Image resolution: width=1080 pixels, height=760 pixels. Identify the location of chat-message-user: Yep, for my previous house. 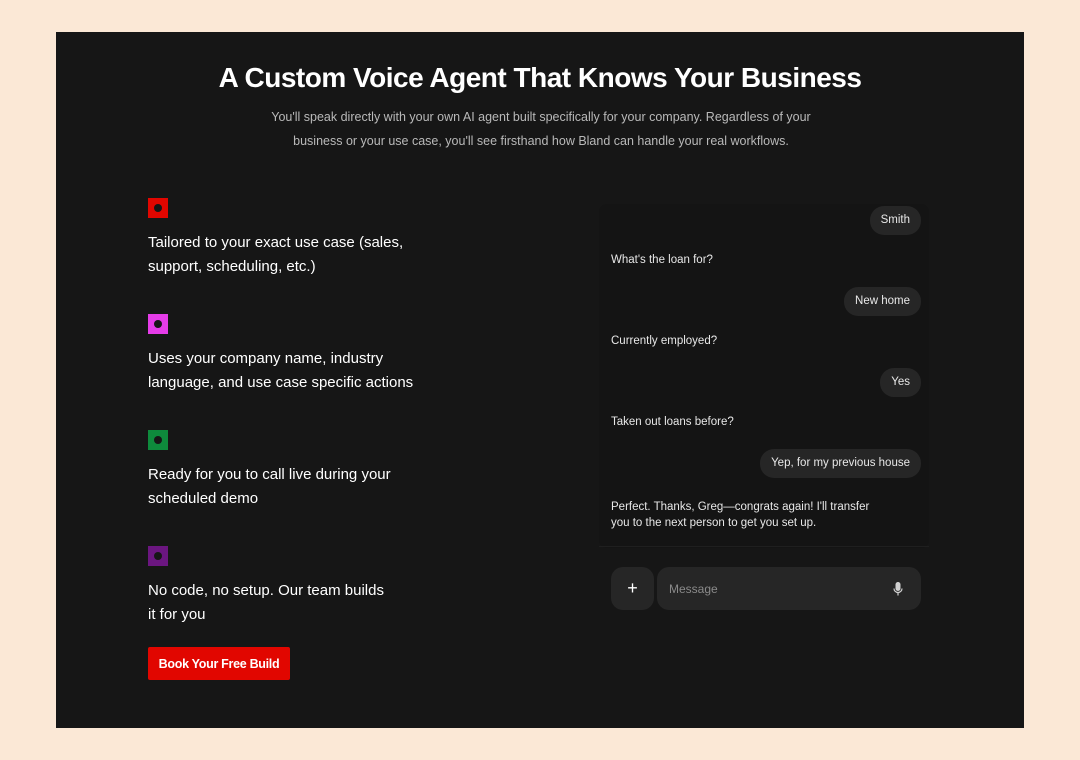
(840, 463).